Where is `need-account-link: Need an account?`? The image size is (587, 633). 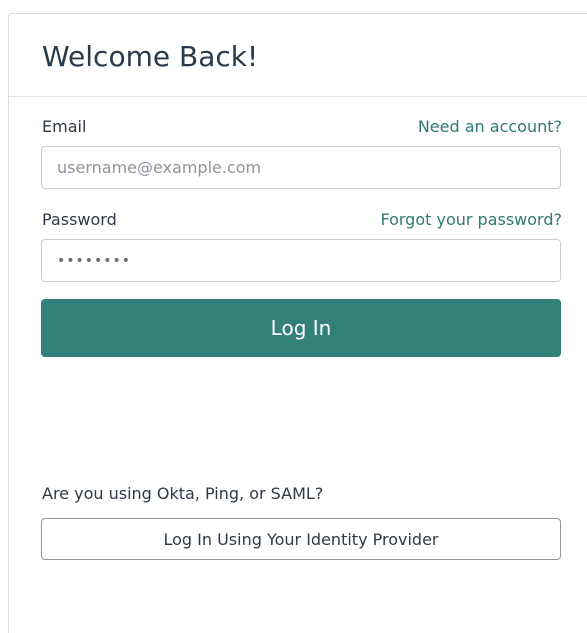 need-account-link: Need an account? is located at coordinates (490, 127).